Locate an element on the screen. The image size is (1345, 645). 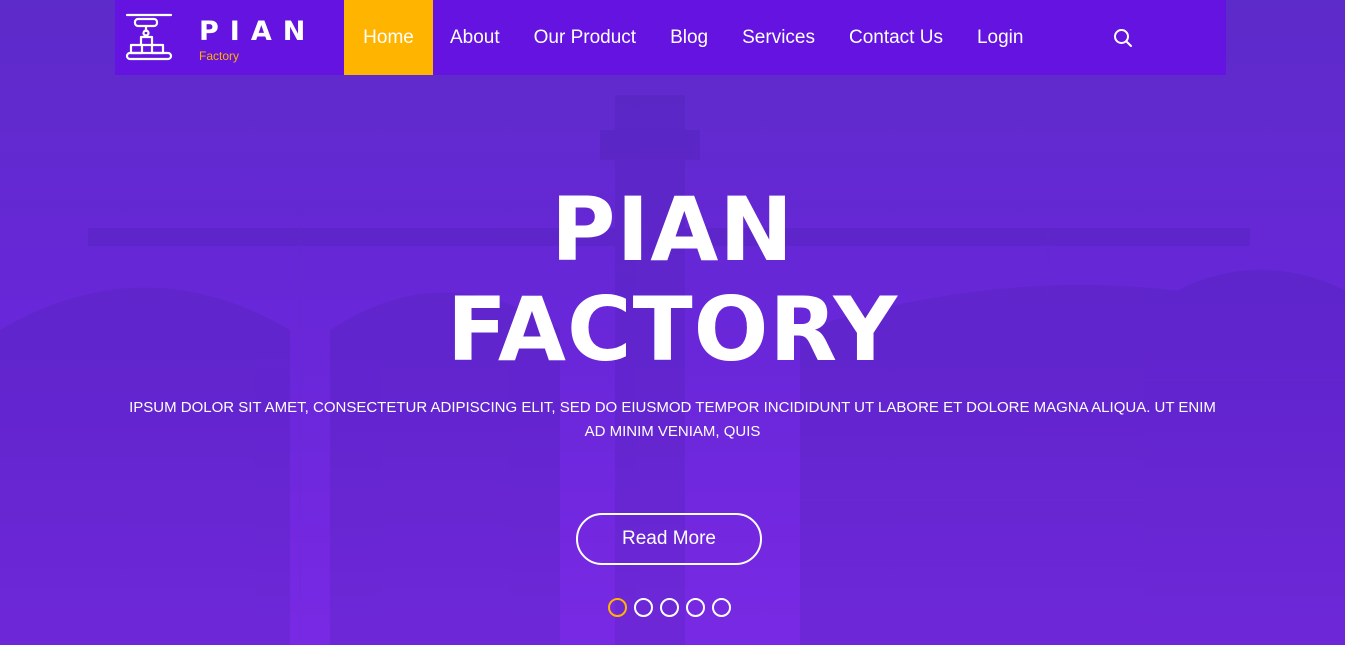
search-icon is located at coordinates (1123, 38).